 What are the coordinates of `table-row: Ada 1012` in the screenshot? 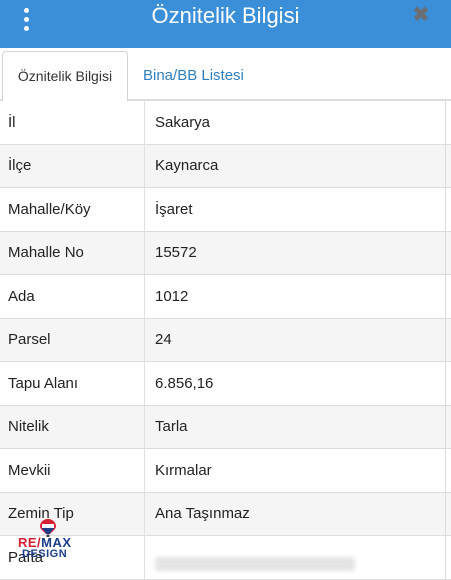 It's located at (225, 297).